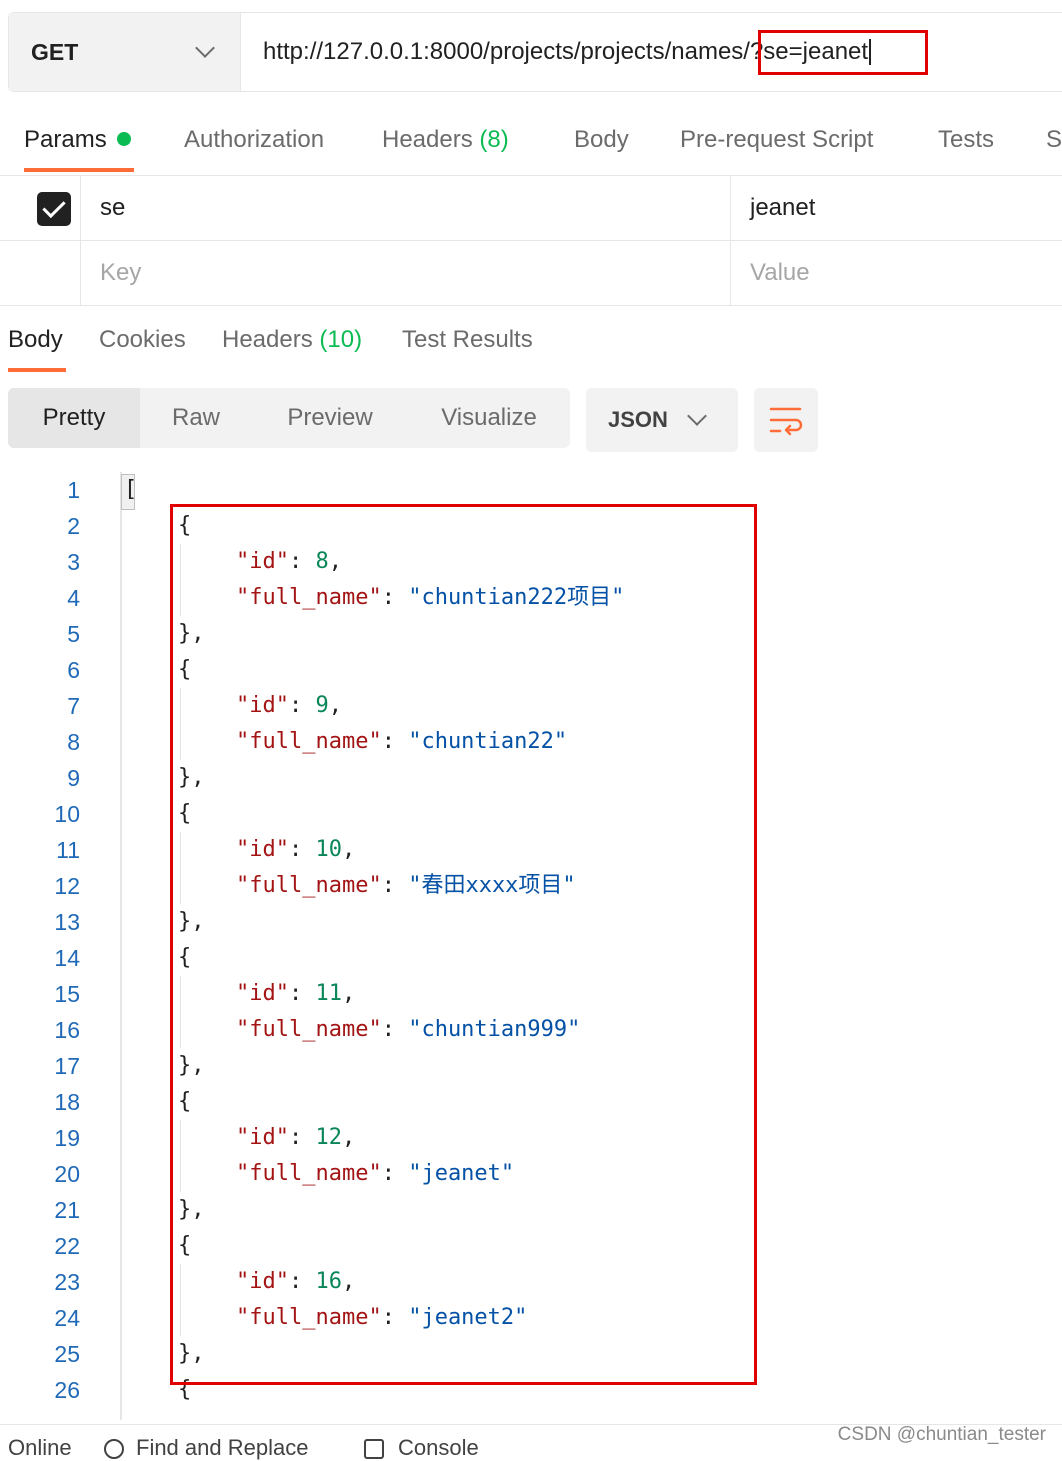 The width and height of the screenshot is (1062, 1461). I want to click on line-number: 22, so click(67, 1246).